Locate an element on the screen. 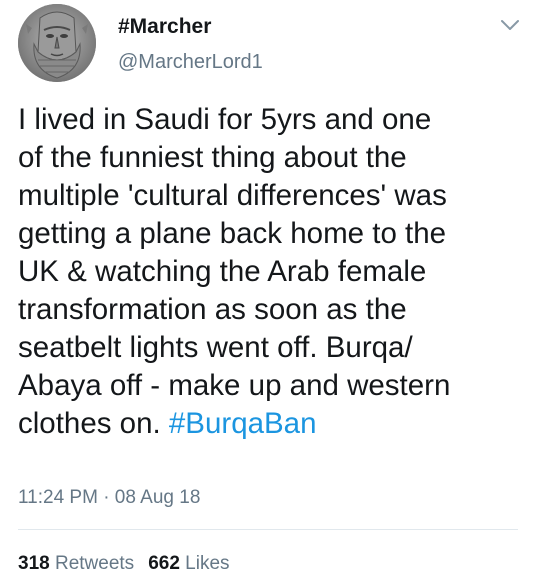 The height and width of the screenshot is (588, 535). user-names: #Marcher @MarcherLord1 is located at coordinates (190, 44).